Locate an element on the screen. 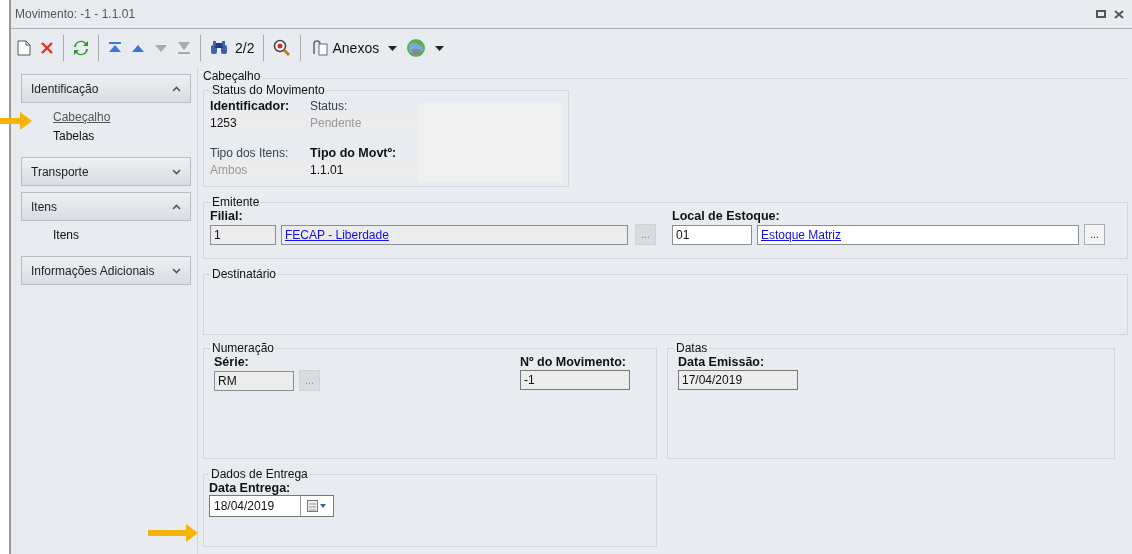 This screenshot has width=1132, height=554. group-title: Status do Movimento is located at coordinates (268, 90).